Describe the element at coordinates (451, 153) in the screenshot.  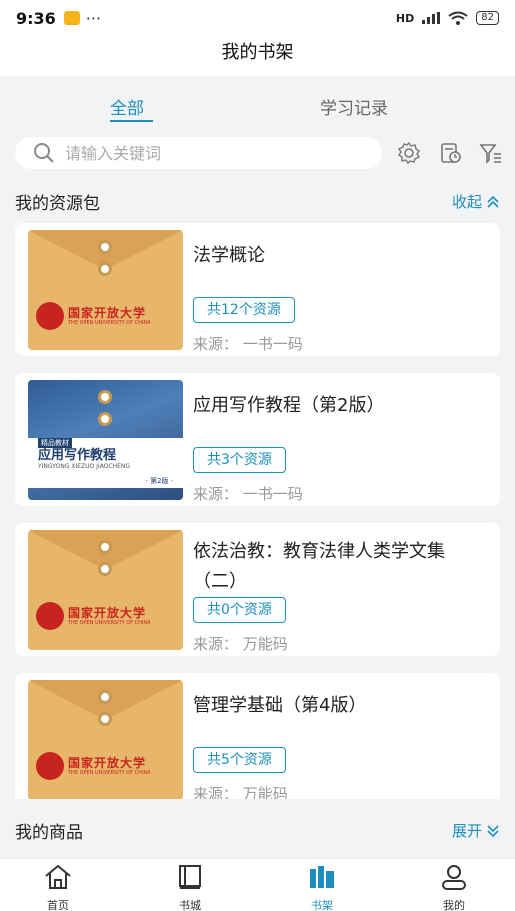
I see `history-icon` at that location.